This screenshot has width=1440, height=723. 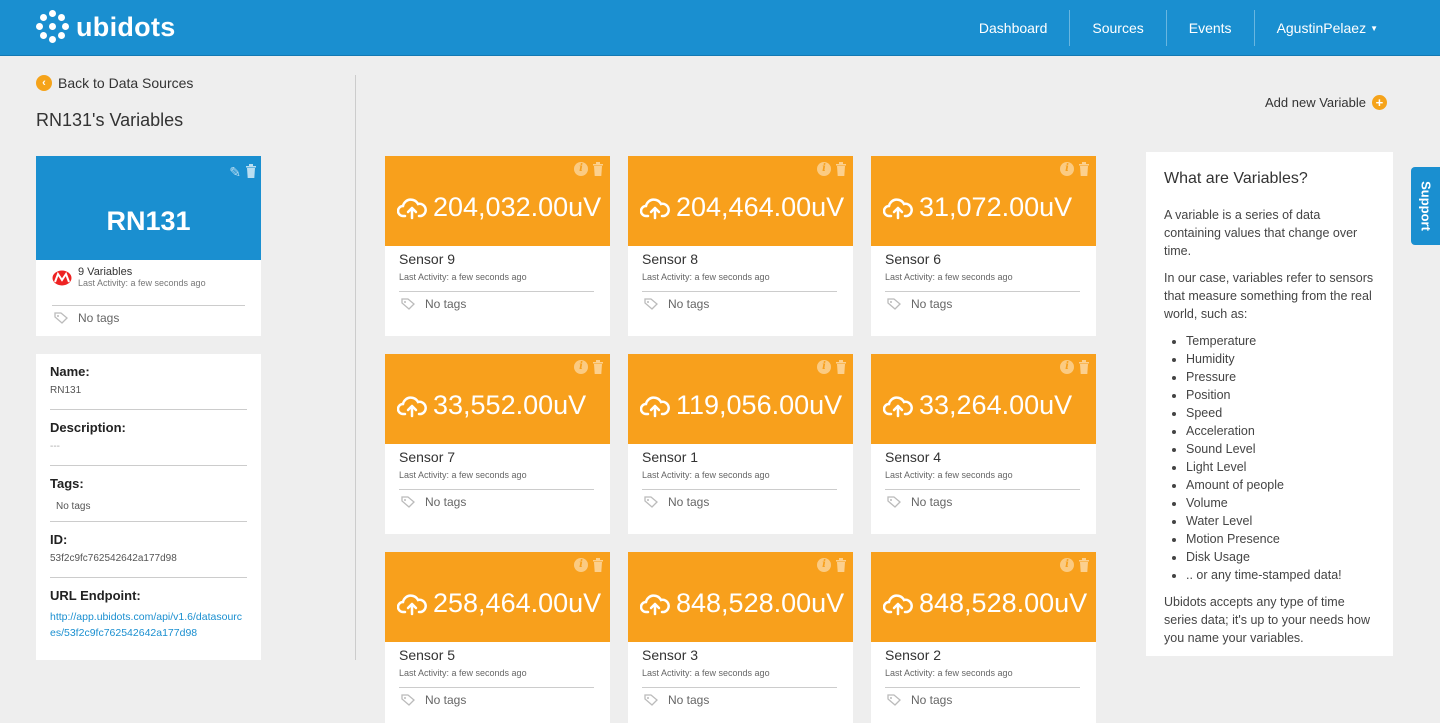 What do you see at coordinates (1209, 28) in the screenshot?
I see `nav-events: Events` at bounding box center [1209, 28].